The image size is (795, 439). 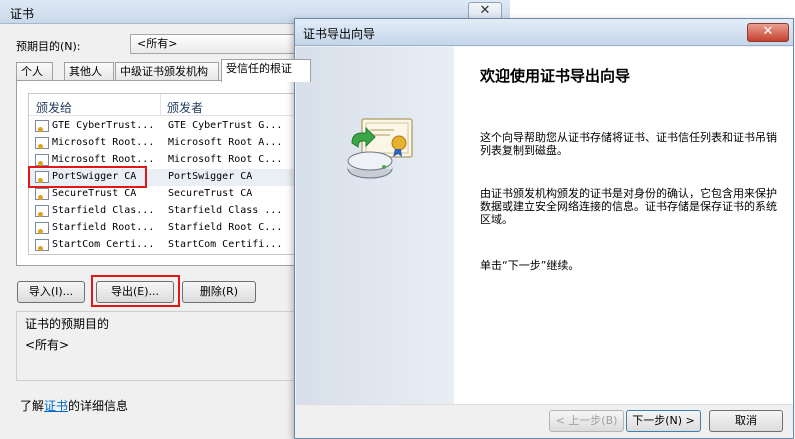 What do you see at coordinates (94, 193) in the screenshot?
I see `cell-issued-to: SecureTrust CA` at bounding box center [94, 193].